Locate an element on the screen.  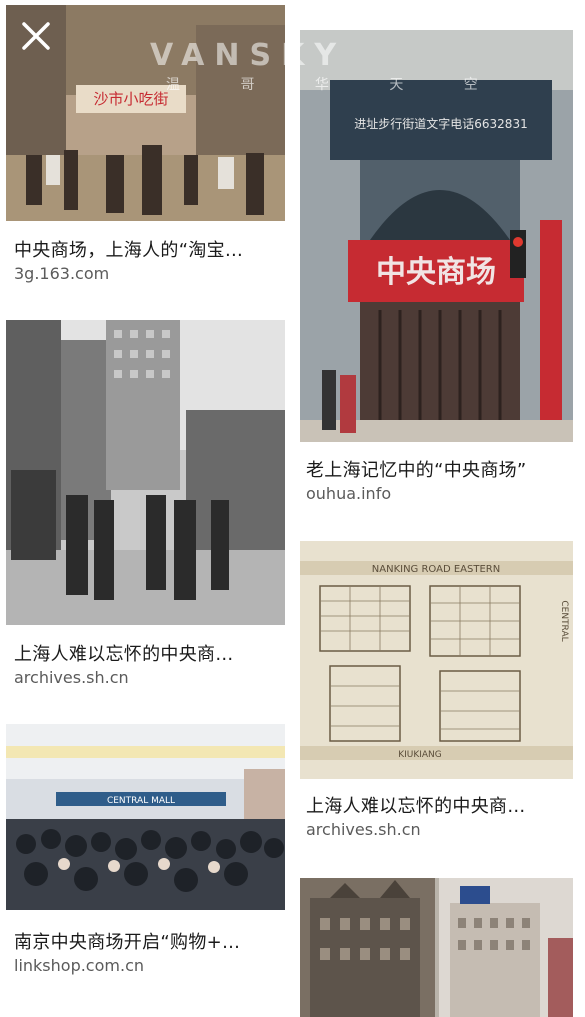
close-button is located at coordinates (36, 36).